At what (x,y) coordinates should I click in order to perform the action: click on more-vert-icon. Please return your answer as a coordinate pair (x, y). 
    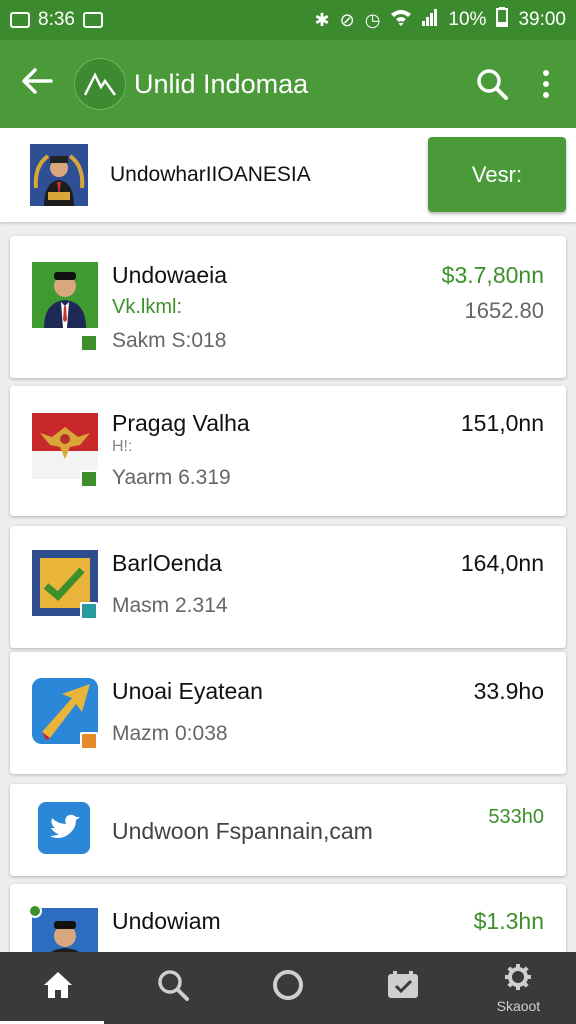
    Looking at the image, I should click on (546, 84).